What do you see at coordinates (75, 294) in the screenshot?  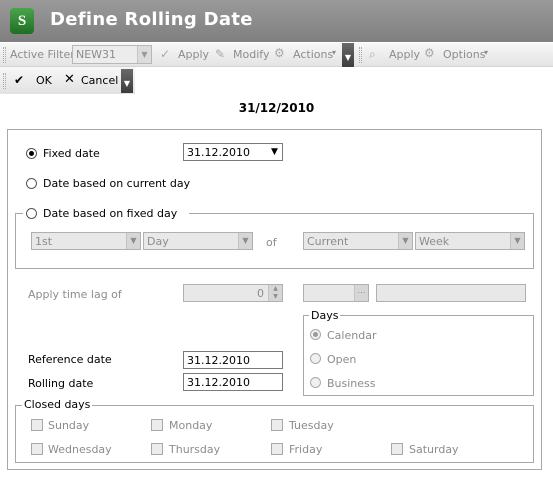 I see `time-lag-label: Apply time lag of` at bounding box center [75, 294].